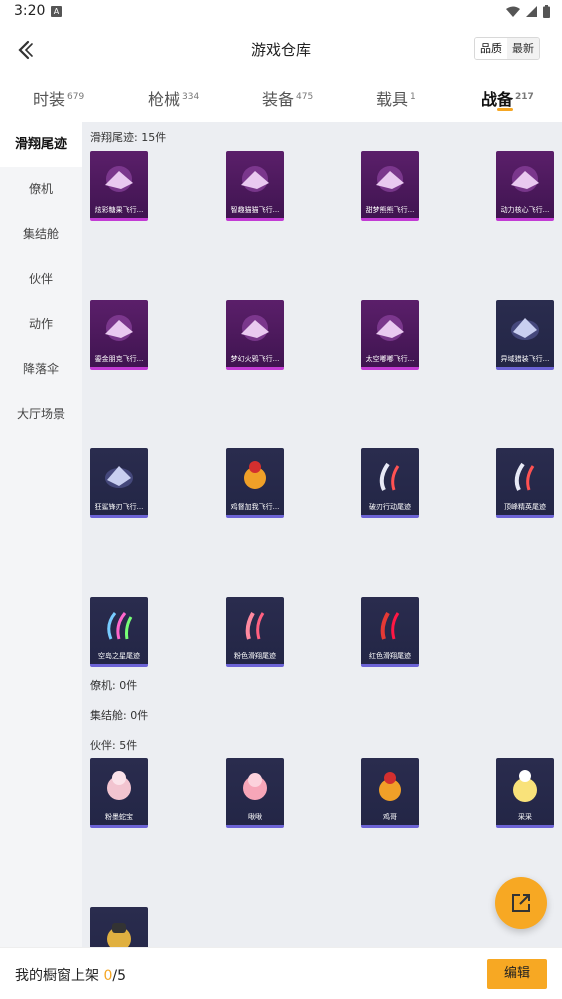 Image resolution: width=562 pixels, height=999 pixels. Describe the element at coordinates (119, 935) in the screenshot. I see `knight-partner-icon` at that location.